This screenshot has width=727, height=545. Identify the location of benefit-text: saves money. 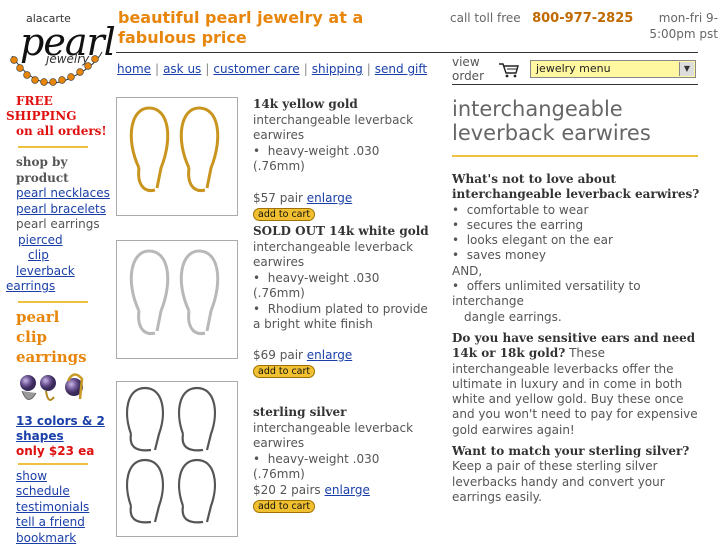
(506, 255).